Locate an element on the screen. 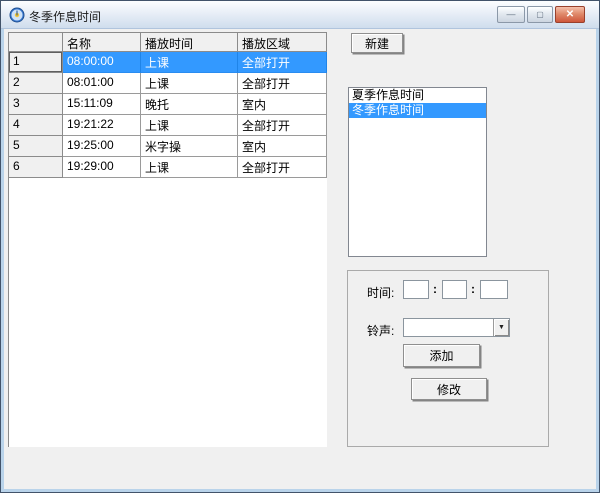 The width and height of the screenshot is (600, 493). row-header: 1 is located at coordinates (36, 62).